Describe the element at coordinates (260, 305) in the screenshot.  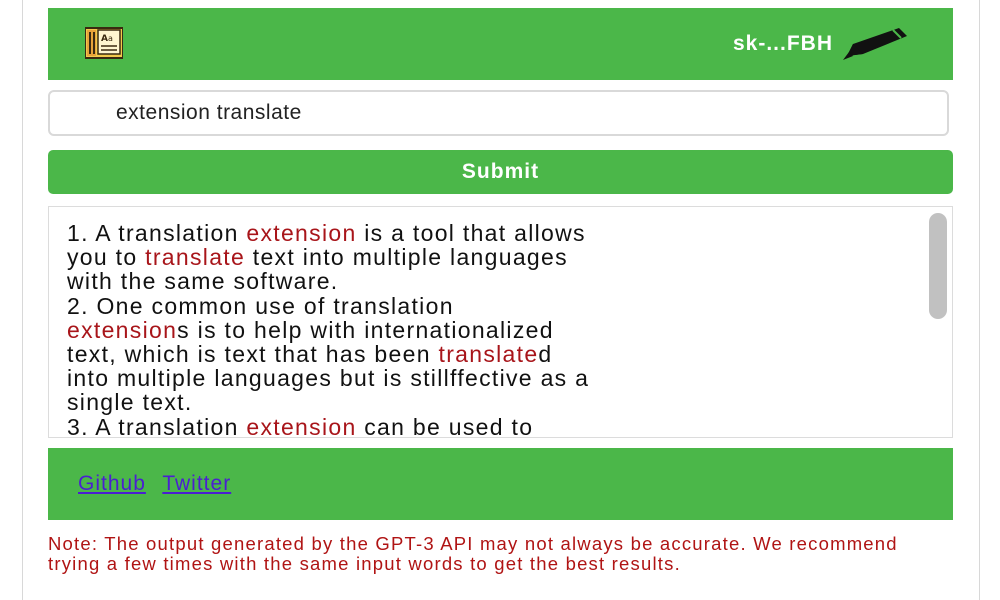
I see `output-text-segment: 2. One common use of translation` at that location.